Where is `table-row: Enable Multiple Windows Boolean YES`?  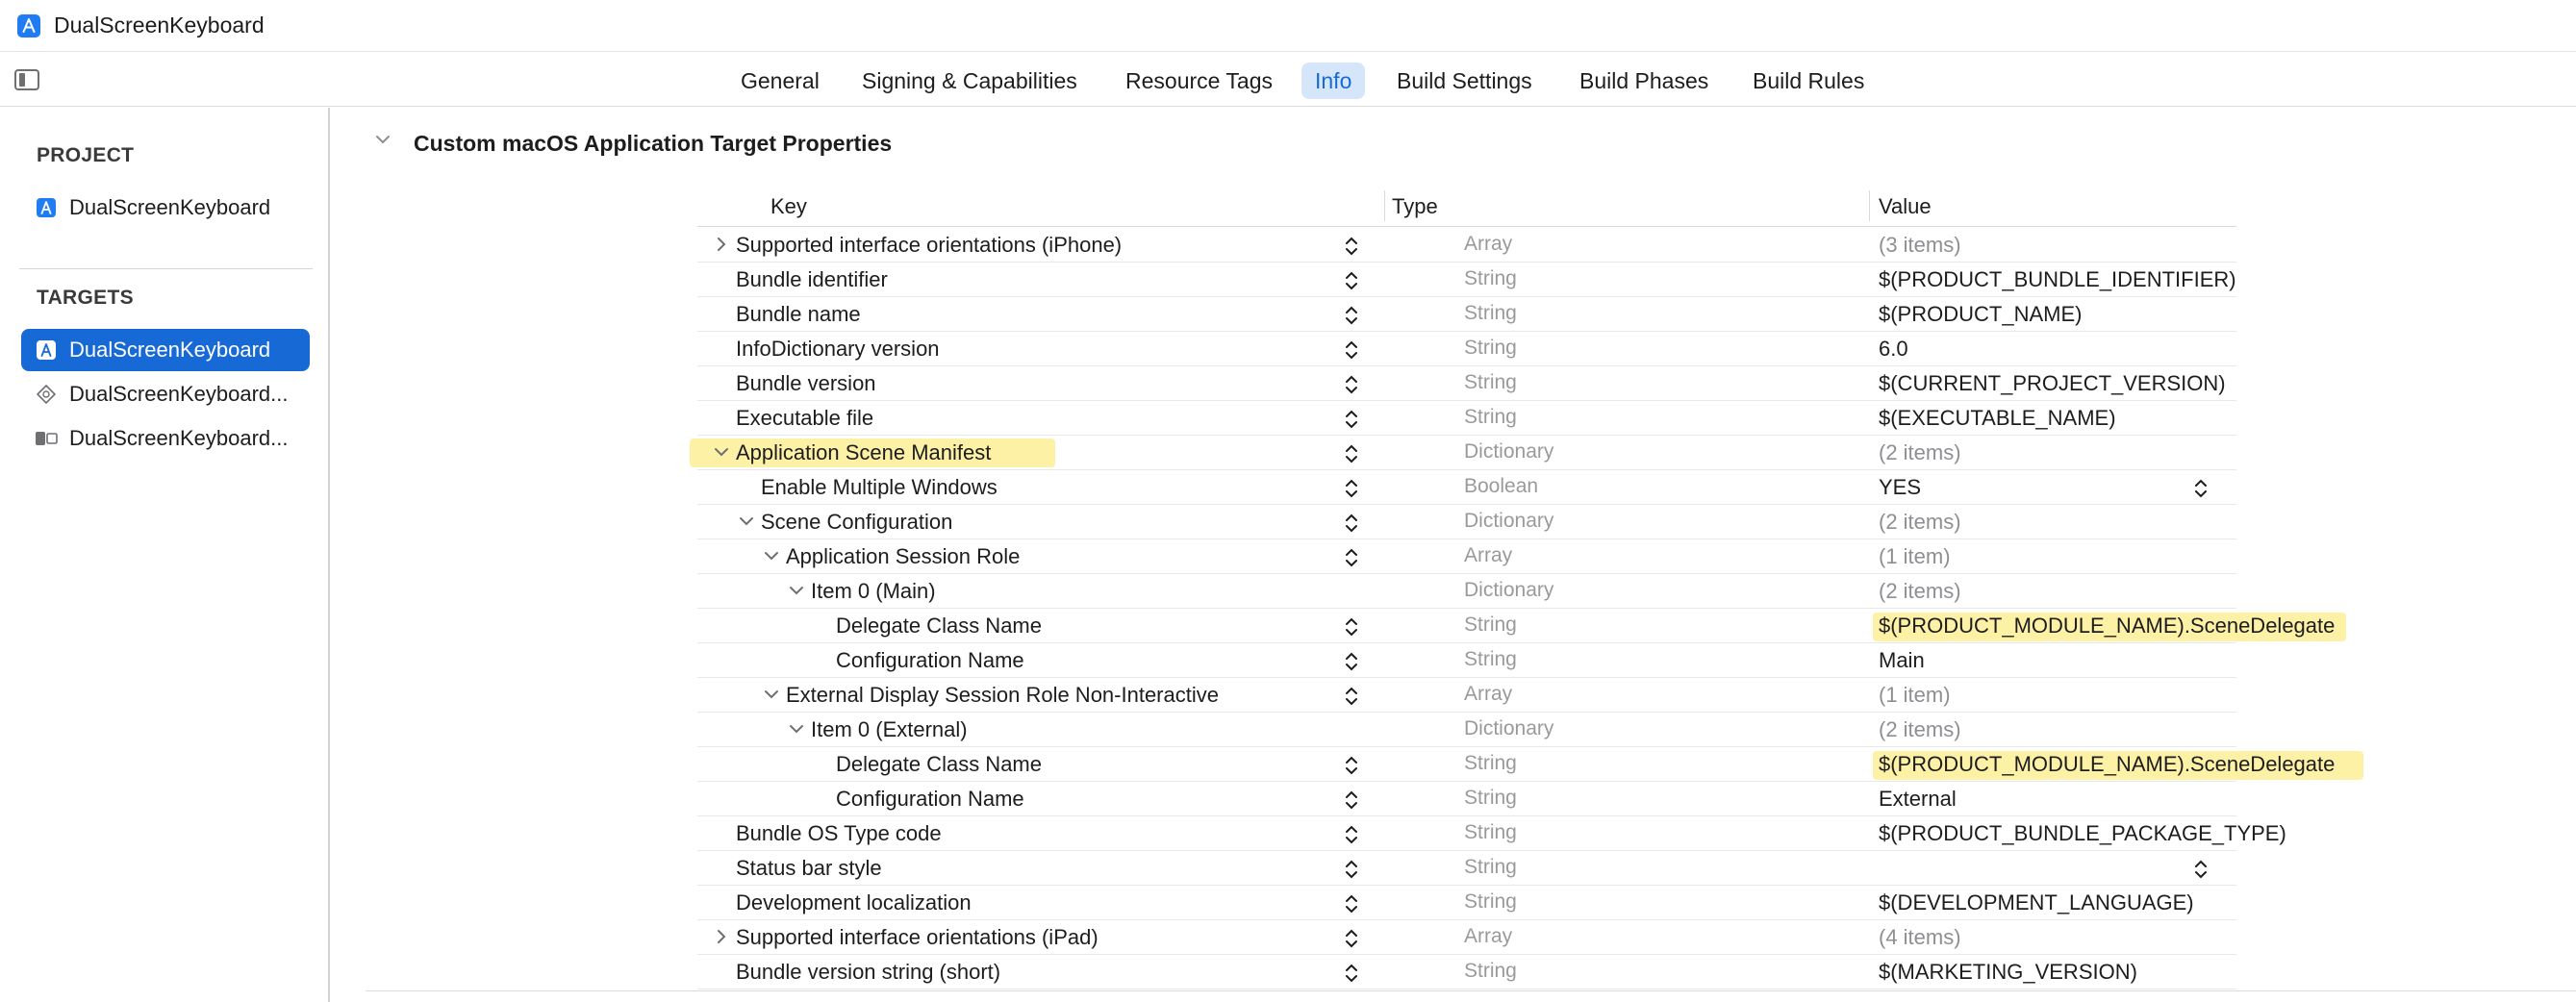 table-row: Enable Multiple Windows Boolean YES is located at coordinates (1466, 487).